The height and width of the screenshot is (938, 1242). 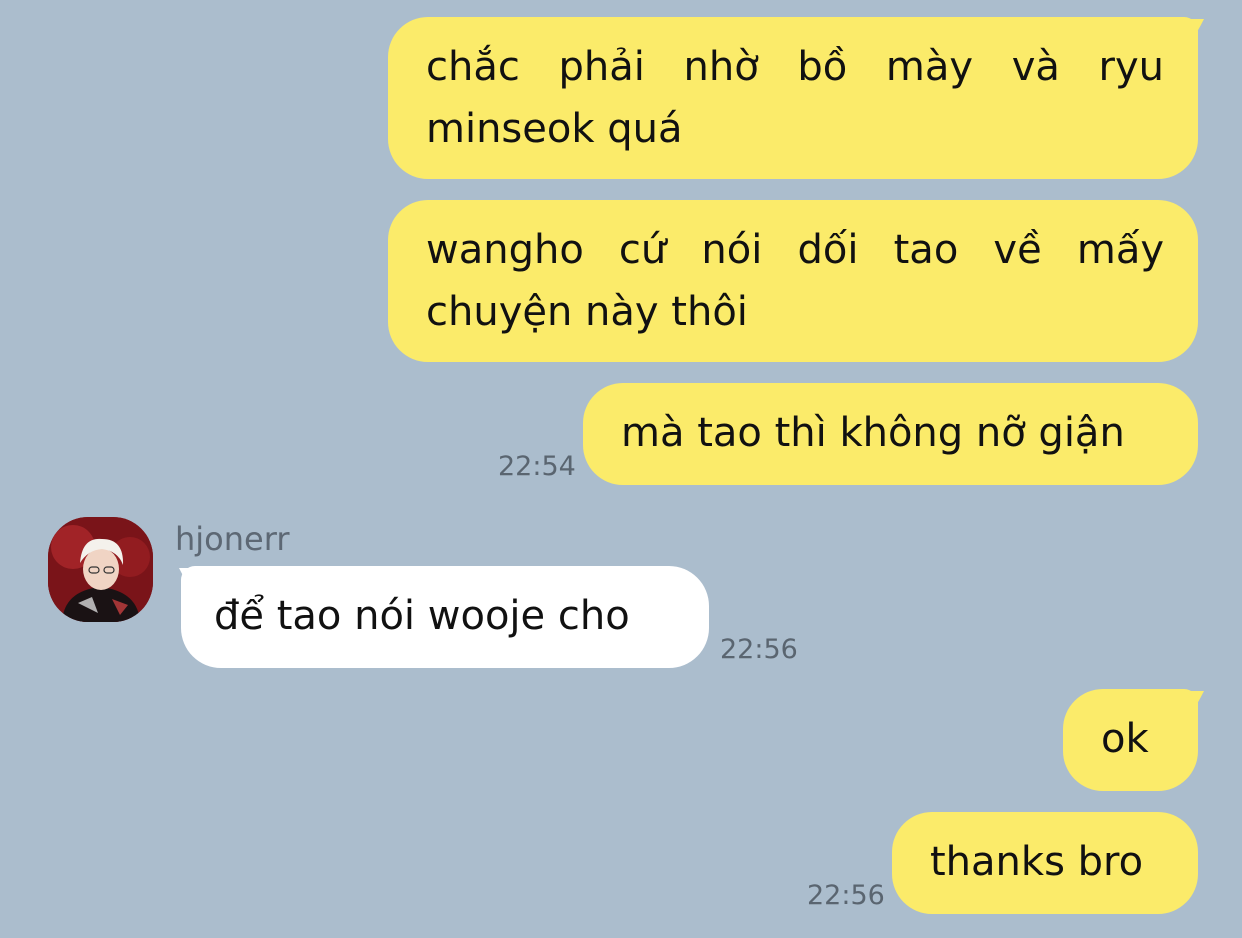 I want to click on outgoing-message-bubble: chắc phải nhờ bồ mày và ryu minseok quá, so click(x=793, y=98).